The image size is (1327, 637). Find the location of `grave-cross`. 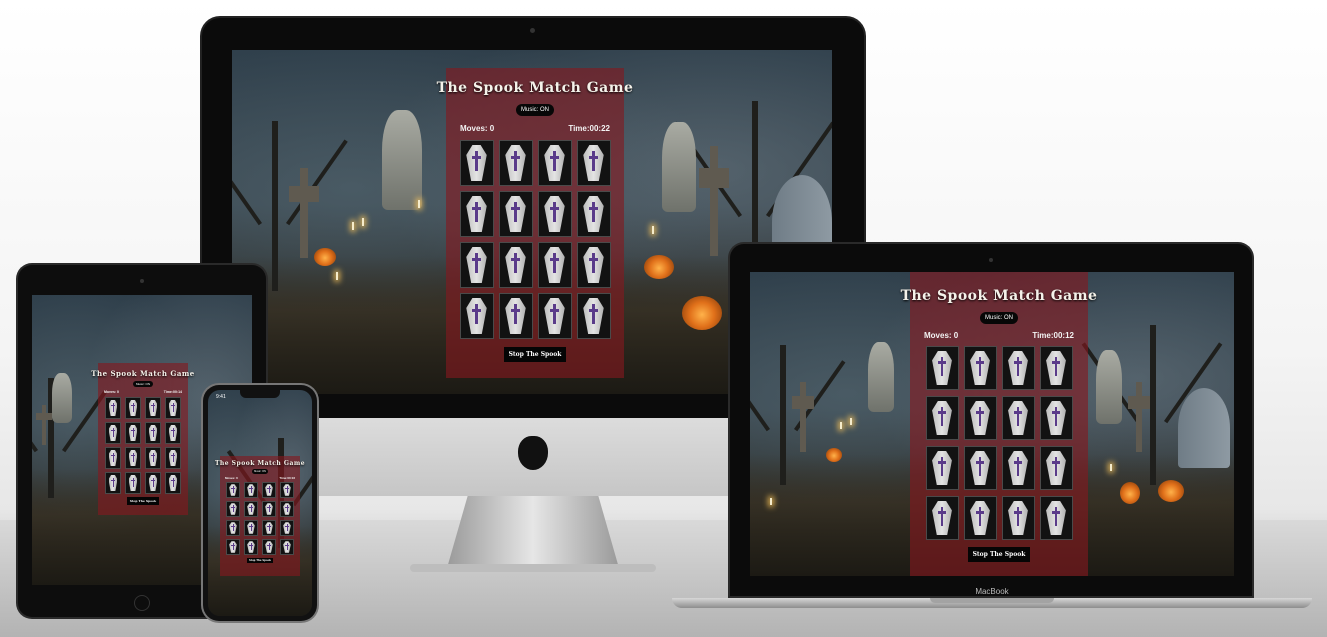

grave-cross is located at coordinates (1139, 417).